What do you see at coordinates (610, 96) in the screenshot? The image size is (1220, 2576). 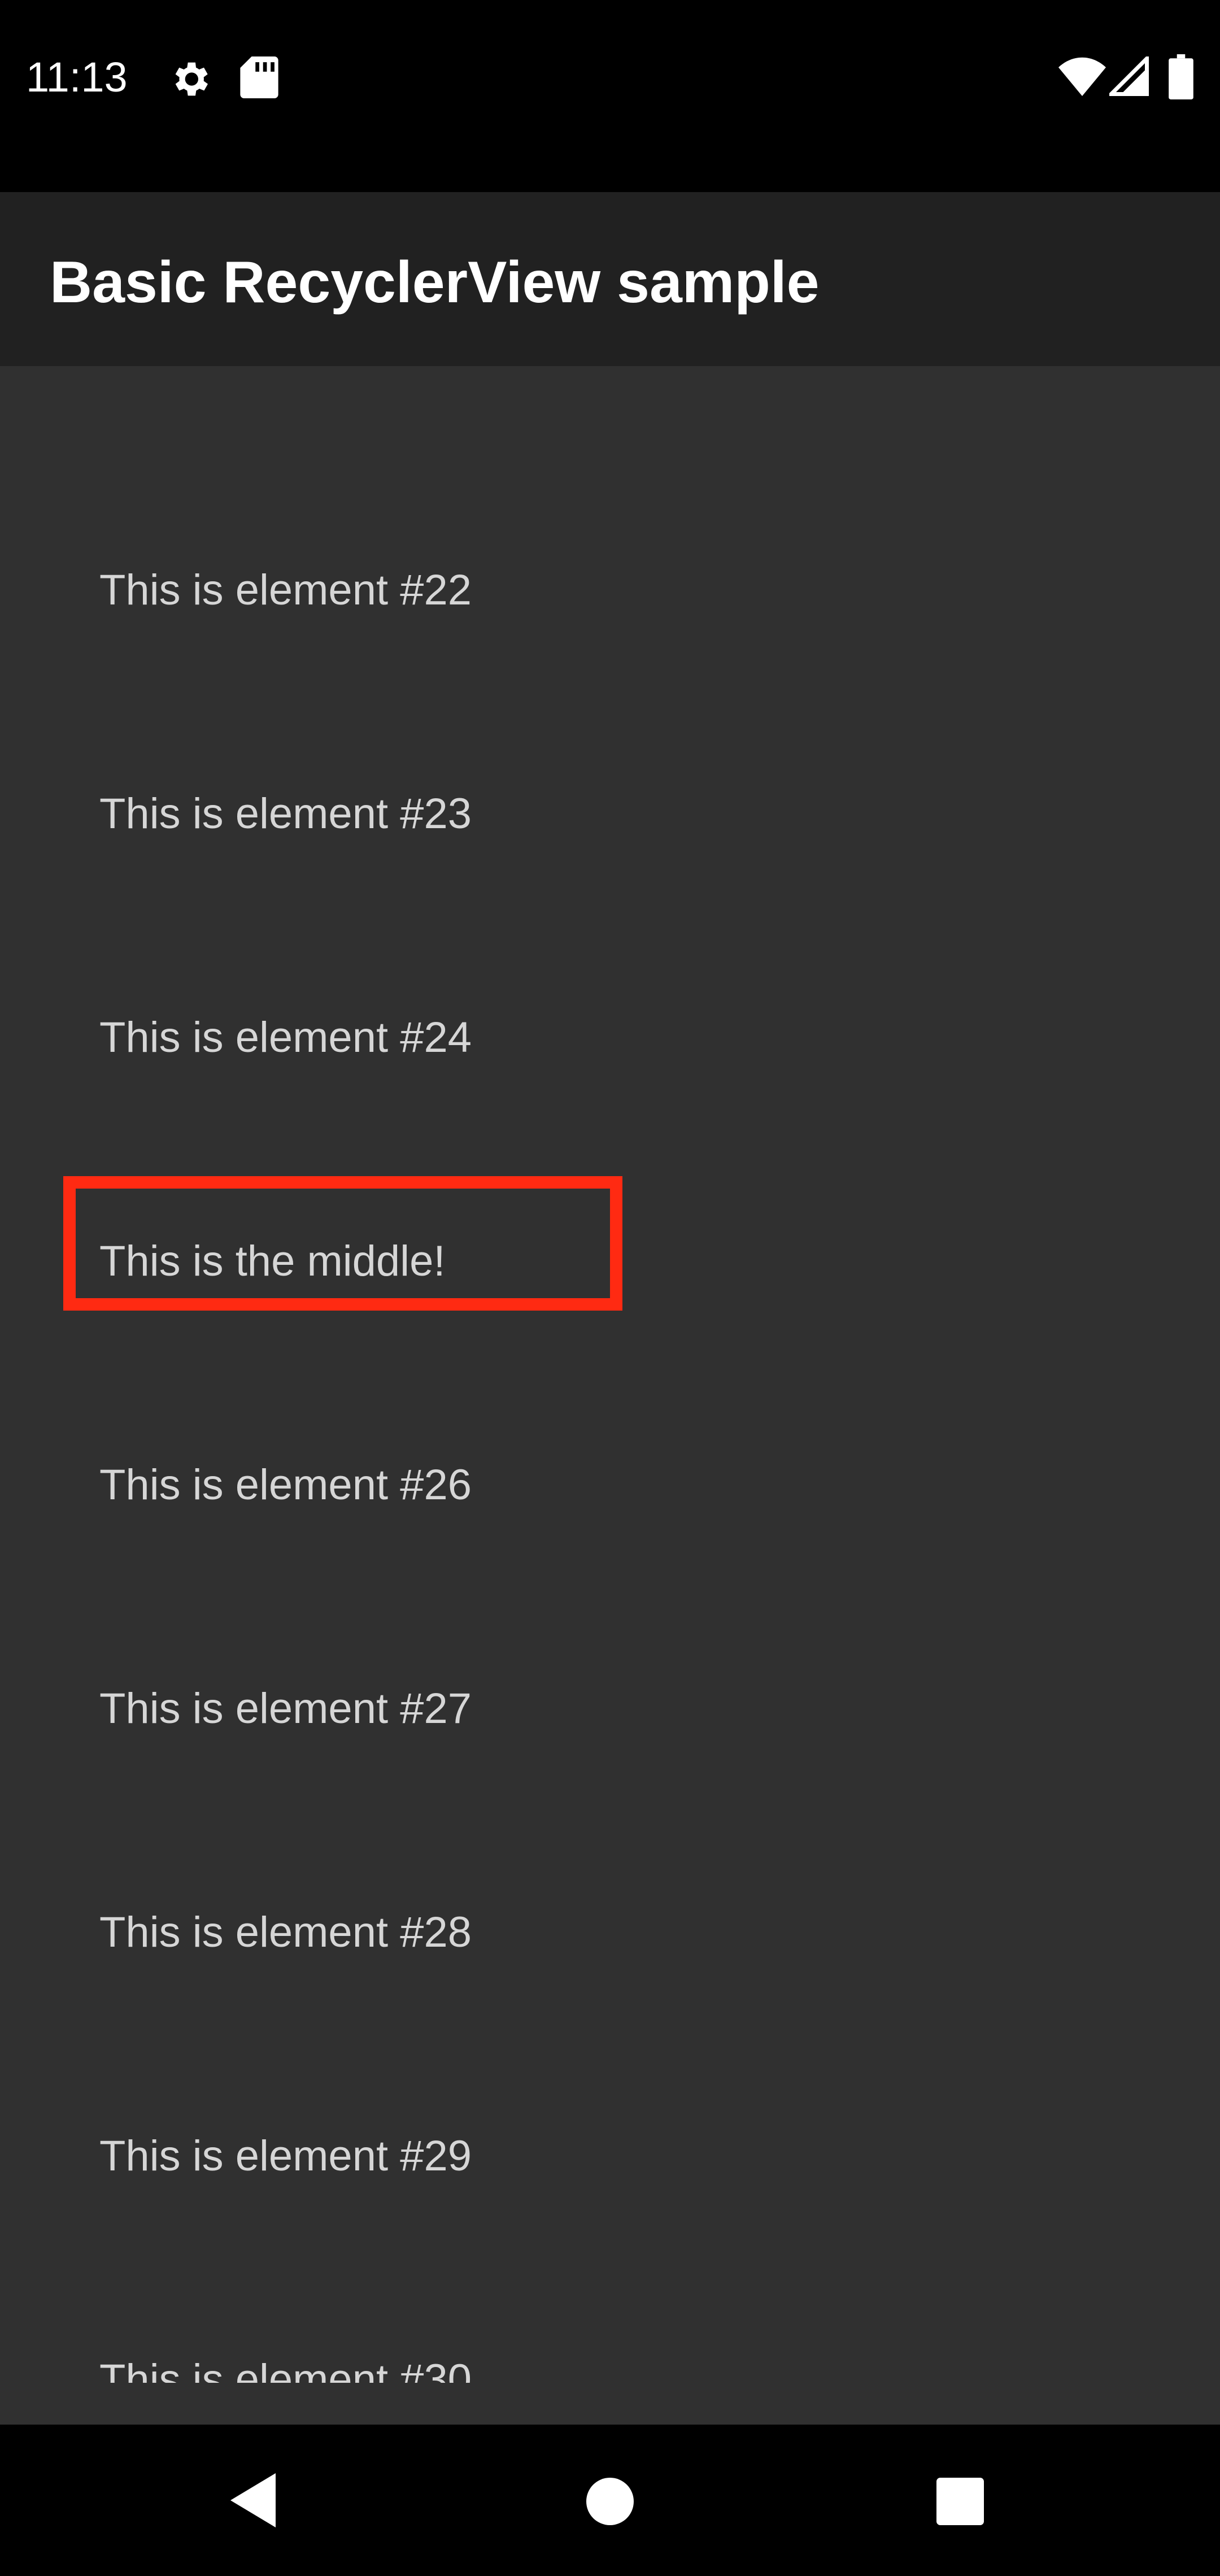 I see `status-bar: 11:13` at bounding box center [610, 96].